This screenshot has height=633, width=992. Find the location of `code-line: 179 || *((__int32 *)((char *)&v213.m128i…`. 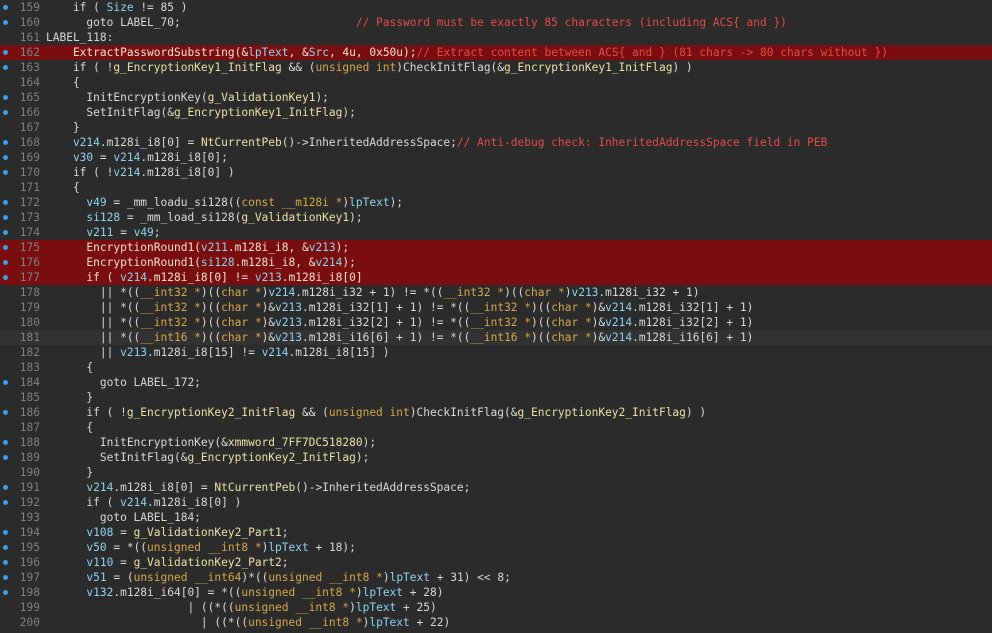

code-line: 179 || *((__int32 *)((char *)&v213.m128i… is located at coordinates (496, 307).